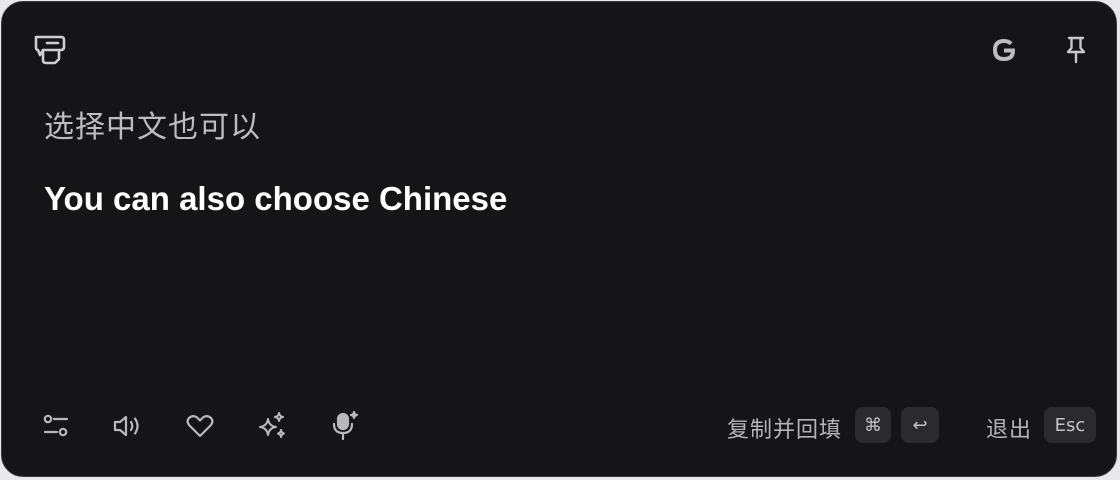 This screenshot has height=480, width=1120. What do you see at coordinates (1004, 50) in the screenshot?
I see `google-g-icon` at bounding box center [1004, 50].